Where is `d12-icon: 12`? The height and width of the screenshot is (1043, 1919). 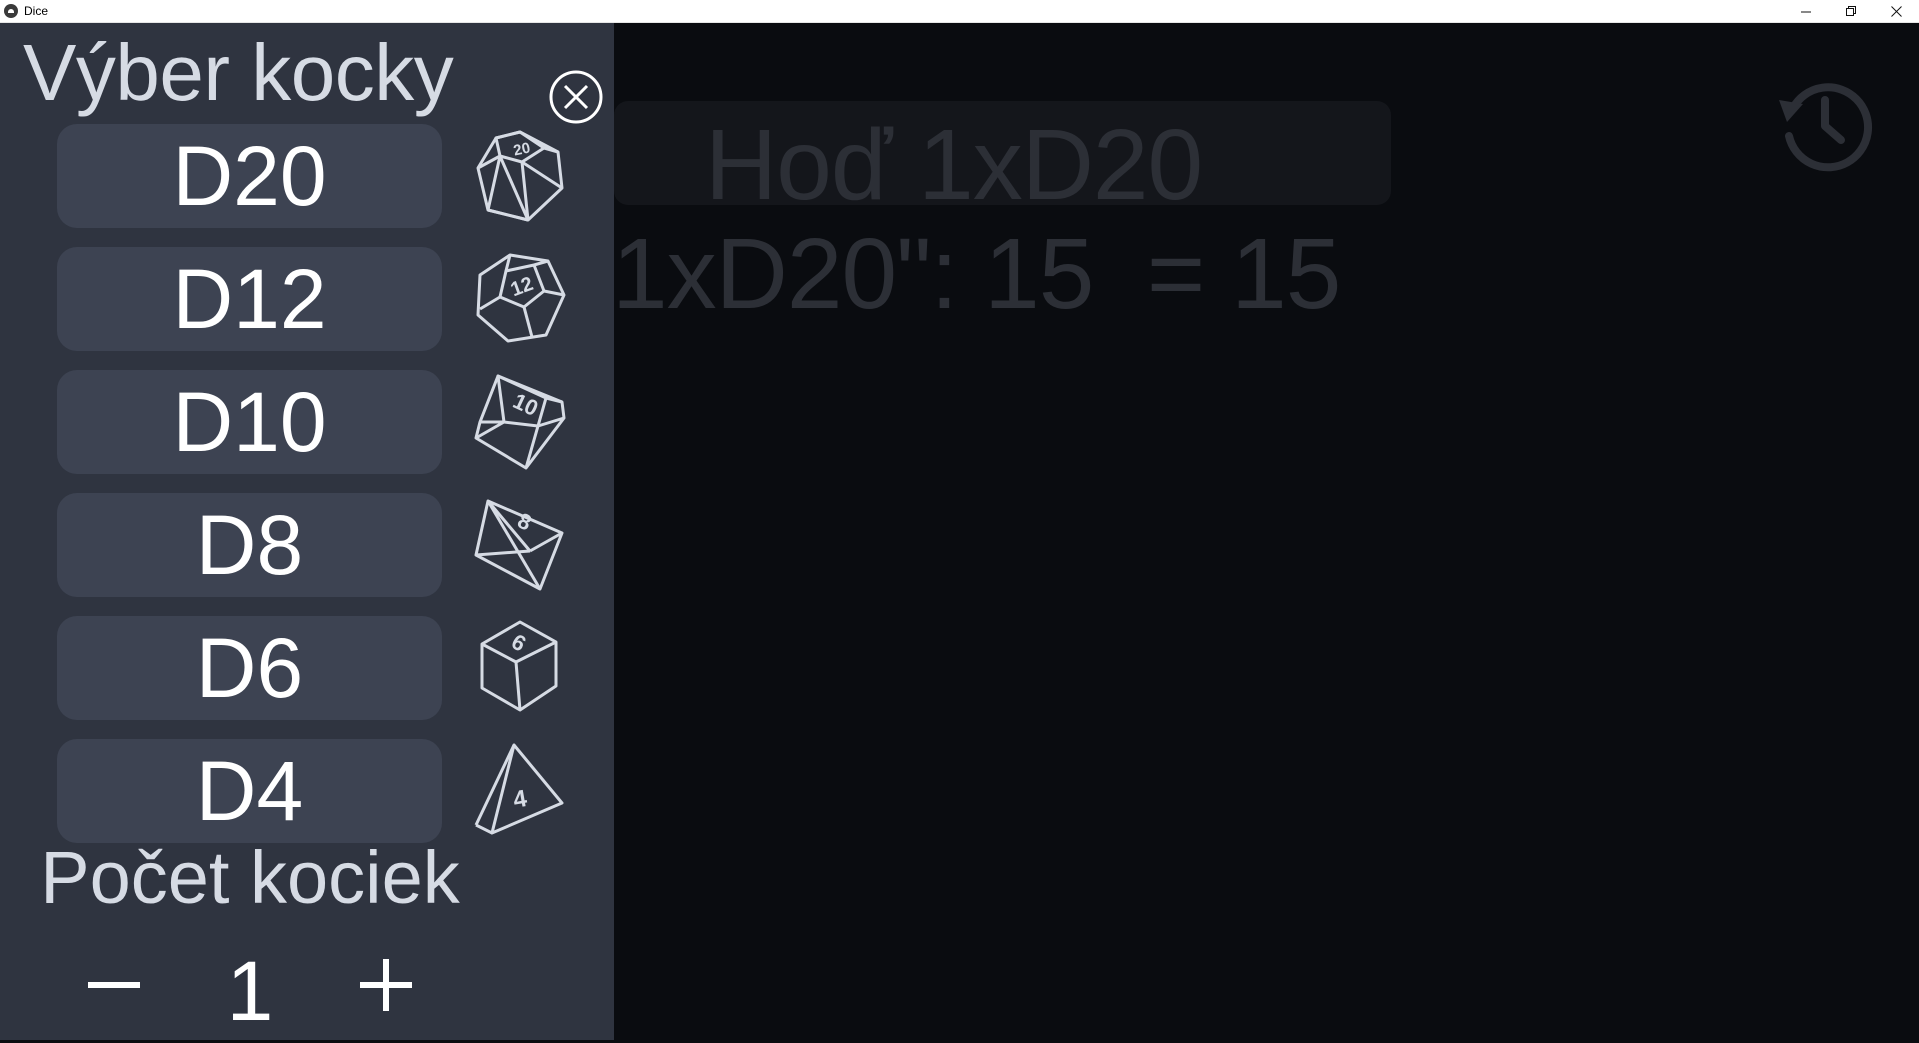
d12-icon: 12 is located at coordinates (521, 298).